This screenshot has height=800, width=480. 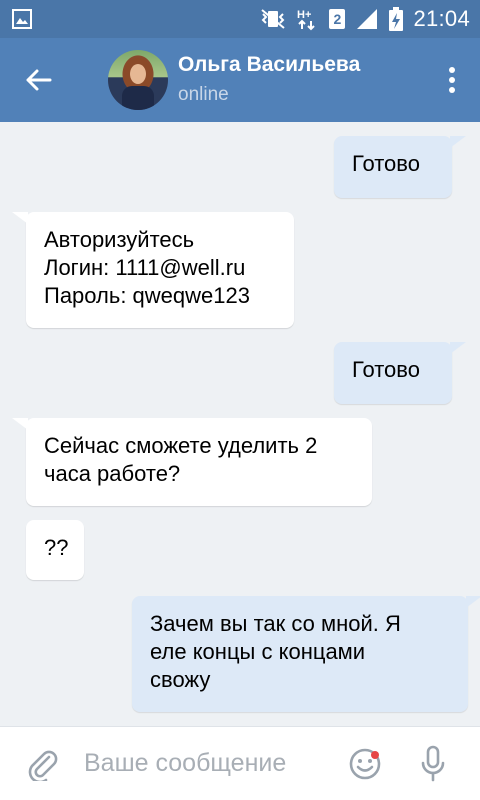 I want to click on contact-name: Ольга Васильева, so click(x=269, y=64).